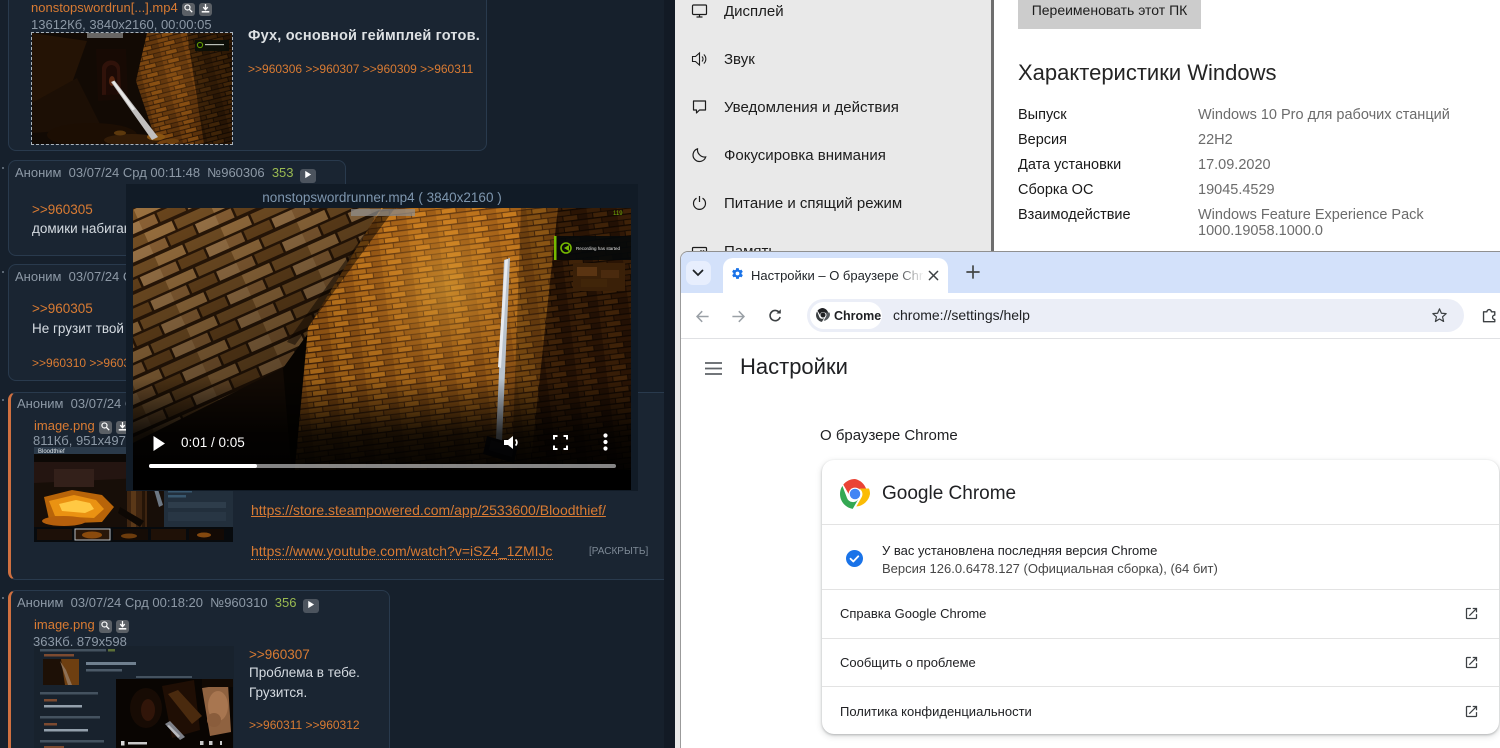 This screenshot has height=748, width=1500. I want to click on svg-text: 119, so click(618, 214).